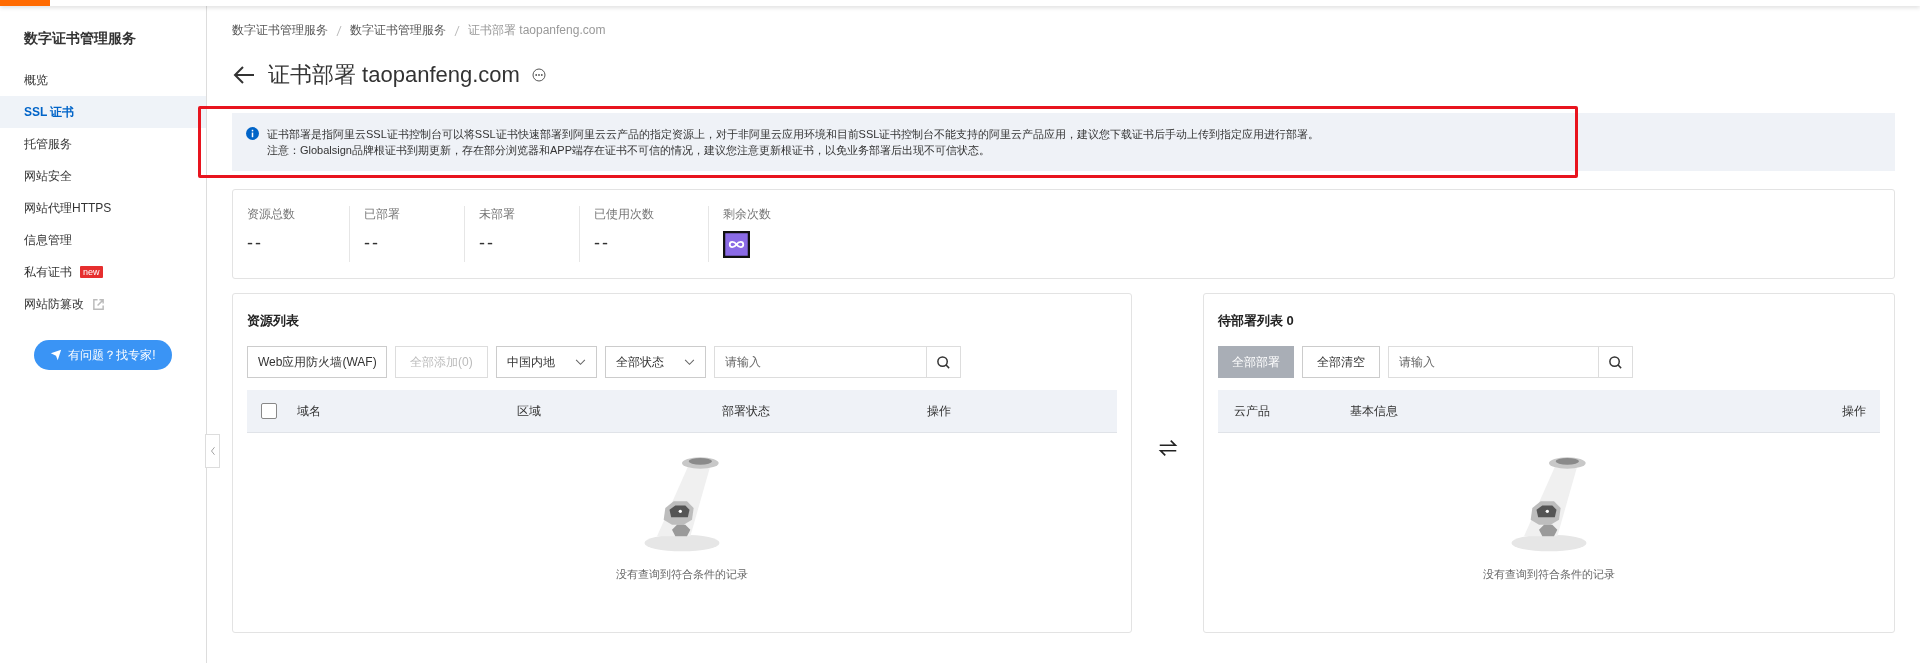  What do you see at coordinates (736, 244) in the screenshot?
I see `infinity-icon` at bounding box center [736, 244].